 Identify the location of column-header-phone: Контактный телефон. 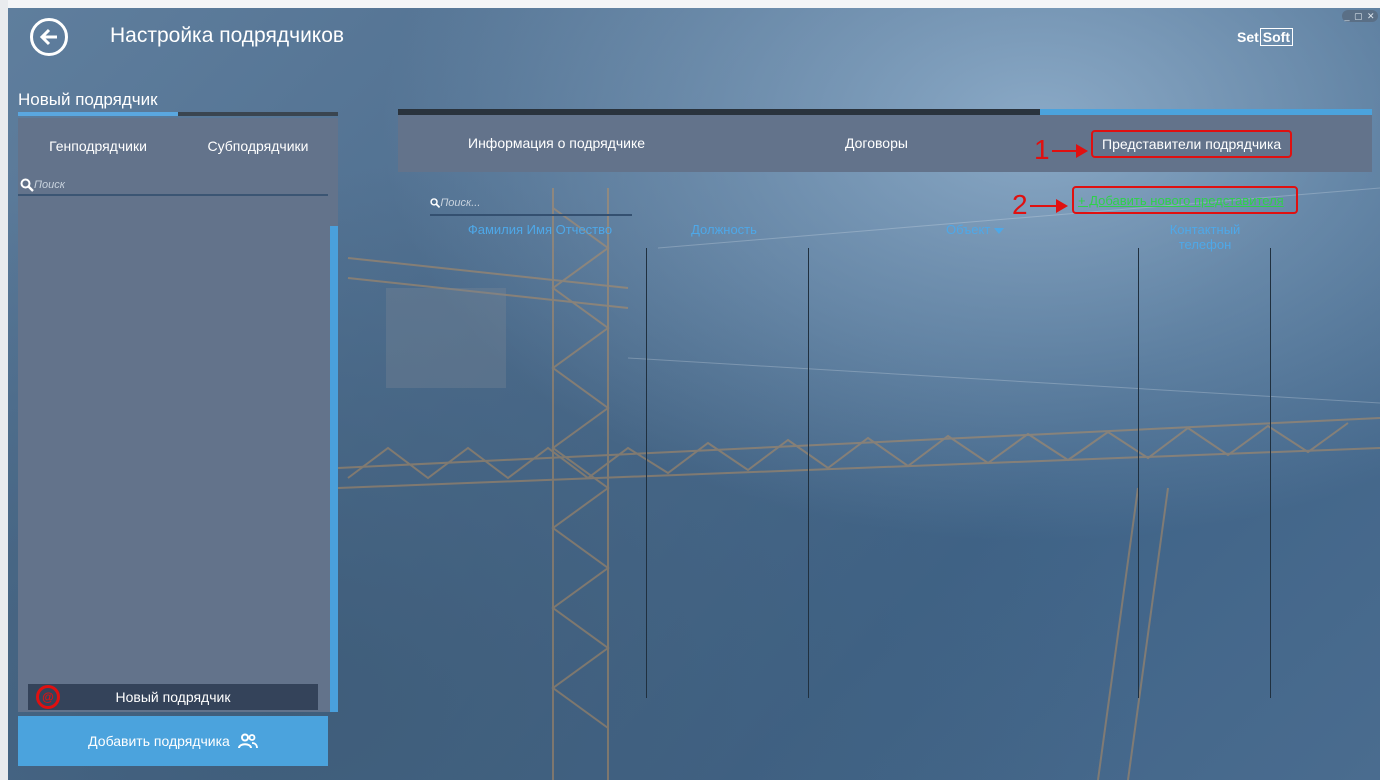
(1205, 237).